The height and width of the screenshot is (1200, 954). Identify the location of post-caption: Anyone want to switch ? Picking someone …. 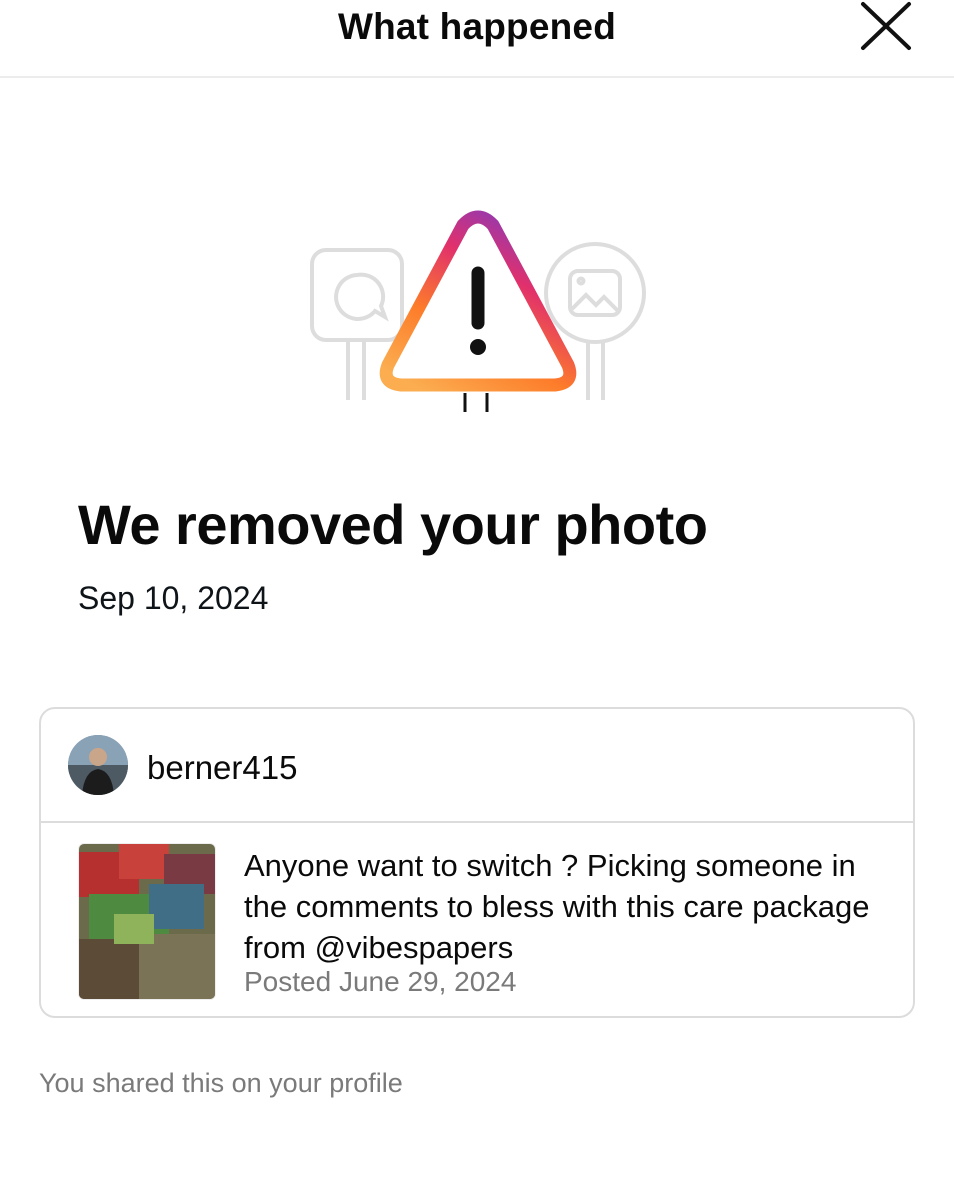
(557, 906).